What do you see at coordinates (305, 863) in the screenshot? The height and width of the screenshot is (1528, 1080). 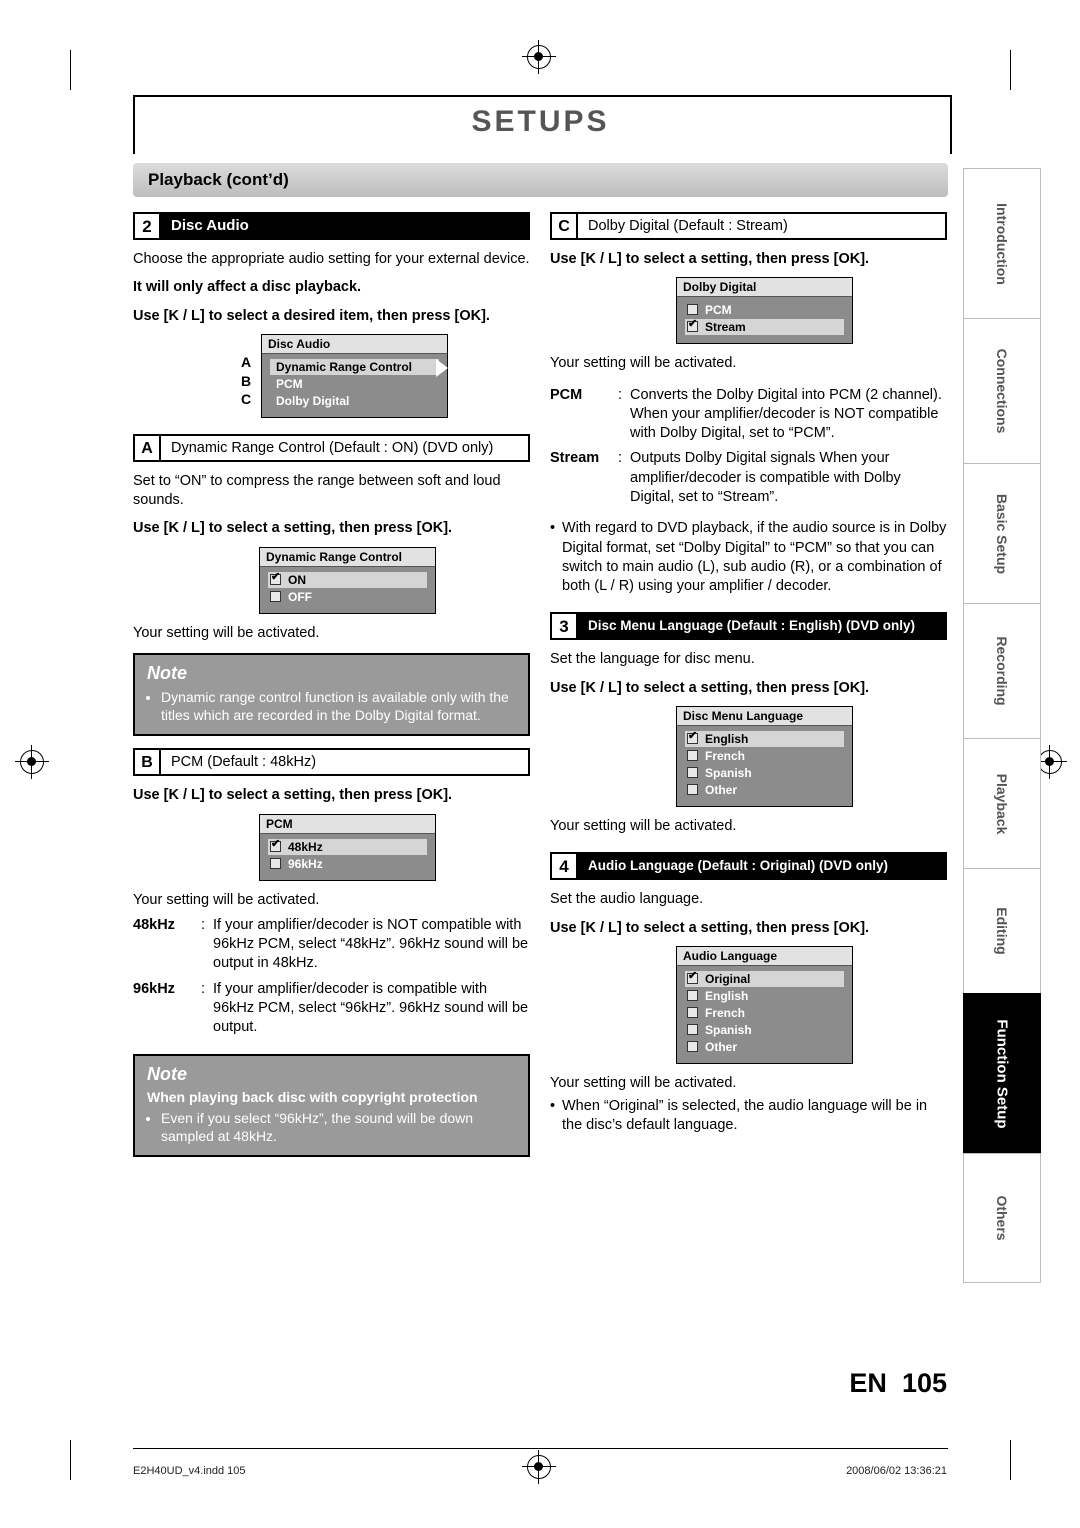 I see `osd-item-label: 96kHz` at bounding box center [305, 863].